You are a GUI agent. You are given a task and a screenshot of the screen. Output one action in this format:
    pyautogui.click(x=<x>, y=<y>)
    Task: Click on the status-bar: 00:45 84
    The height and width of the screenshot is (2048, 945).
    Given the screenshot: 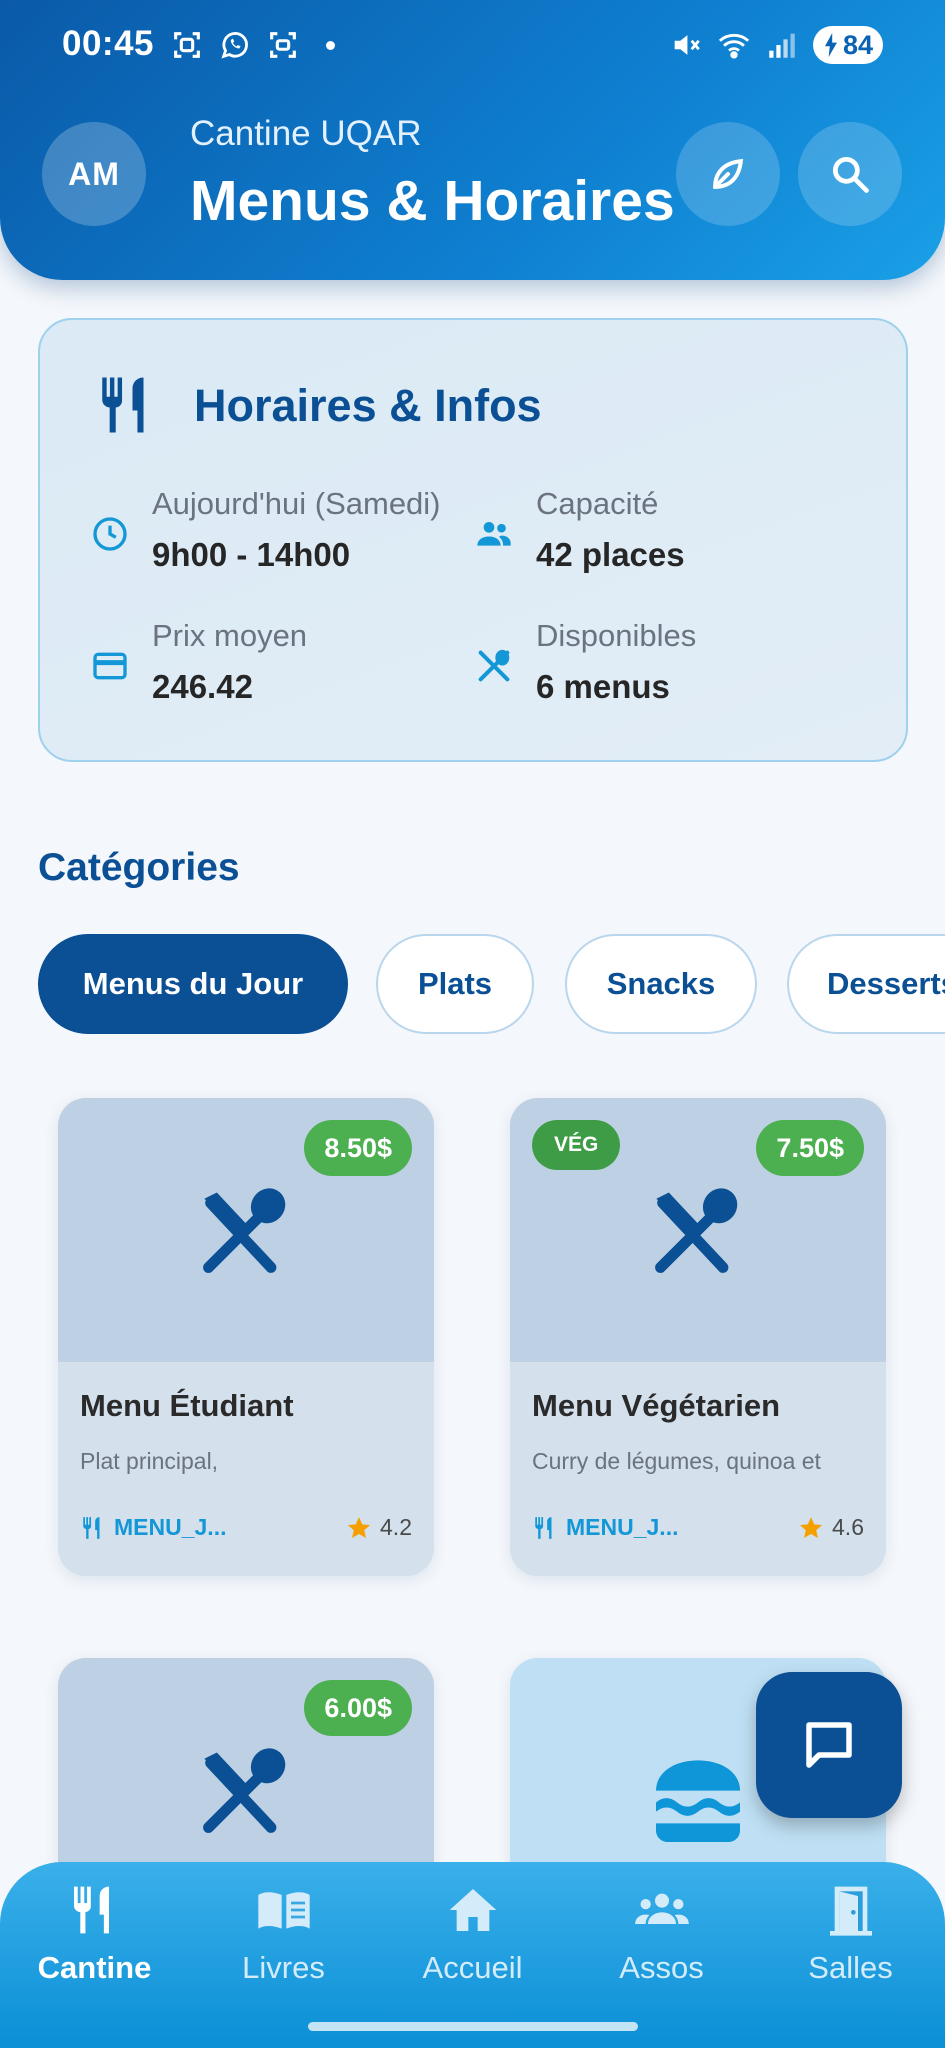 What is the action you would take?
    pyautogui.click(x=472, y=46)
    